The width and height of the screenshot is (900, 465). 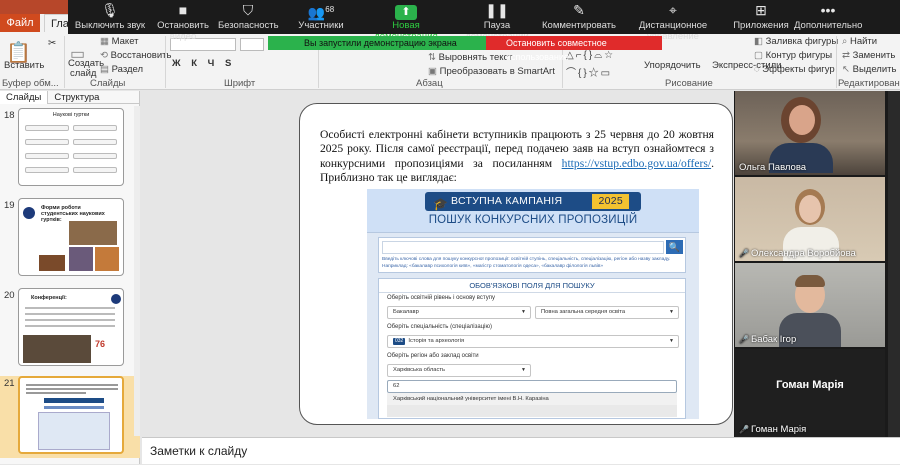 What do you see at coordinates (252, 44) in the screenshot?
I see `font-size-select` at bounding box center [252, 44].